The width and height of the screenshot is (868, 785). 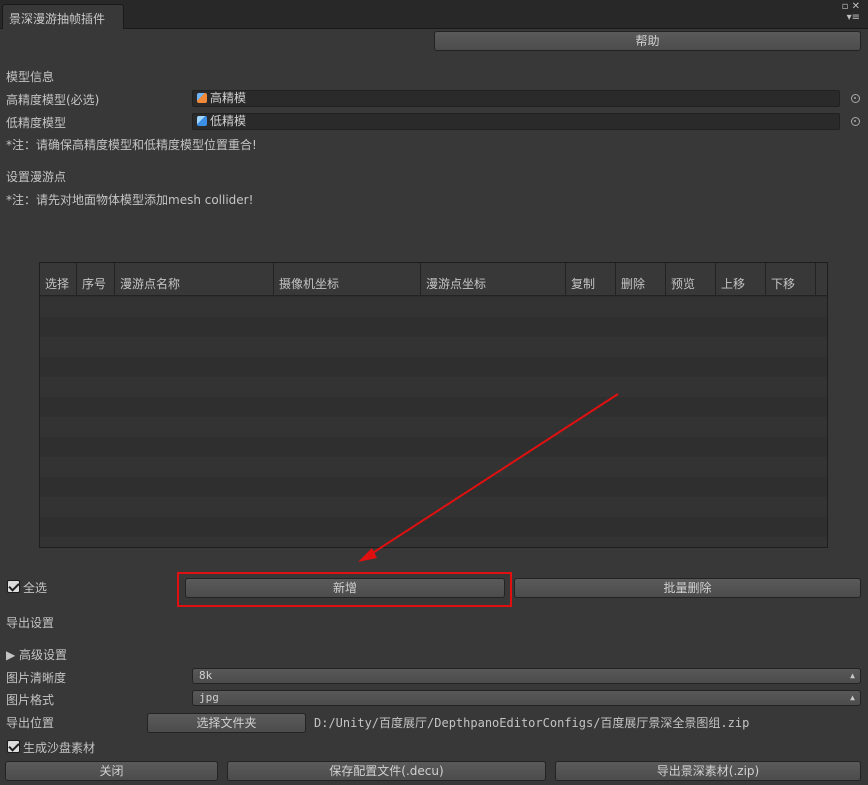 I want to click on sandbox-label: 生成沙盘素材, so click(x=59, y=748).